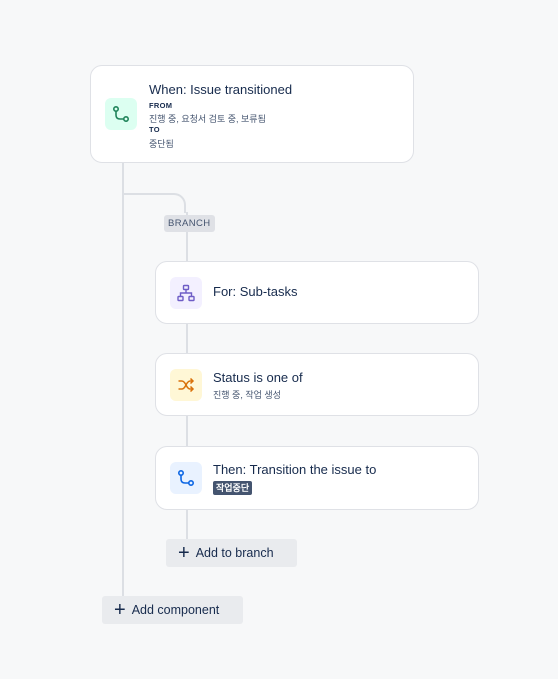 Image resolution: width=558 pixels, height=679 pixels. What do you see at coordinates (207, 119) in the screenshot?
I see `from-value: 진행 중, 요청서 검토 중, 보류됨` at bounding box center [207, 119].